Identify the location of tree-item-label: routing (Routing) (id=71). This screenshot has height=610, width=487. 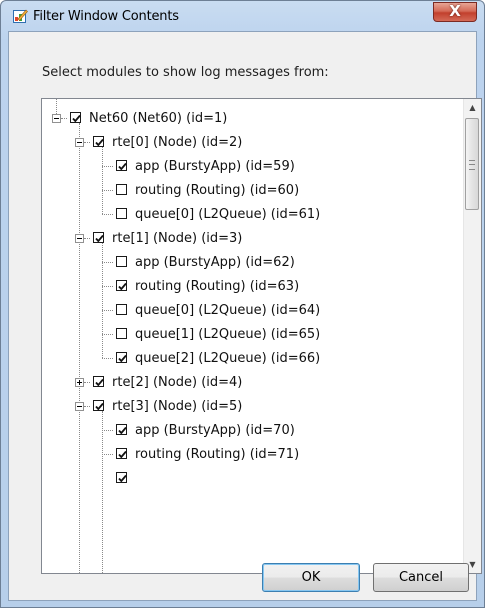
(217, 454).